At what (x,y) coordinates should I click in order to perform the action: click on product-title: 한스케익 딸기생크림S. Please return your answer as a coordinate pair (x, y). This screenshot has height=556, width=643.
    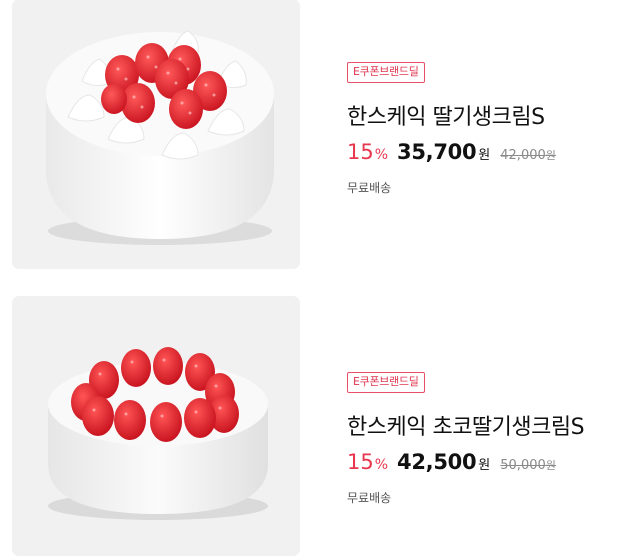
    Looking at the image, I should click on (451, 115).